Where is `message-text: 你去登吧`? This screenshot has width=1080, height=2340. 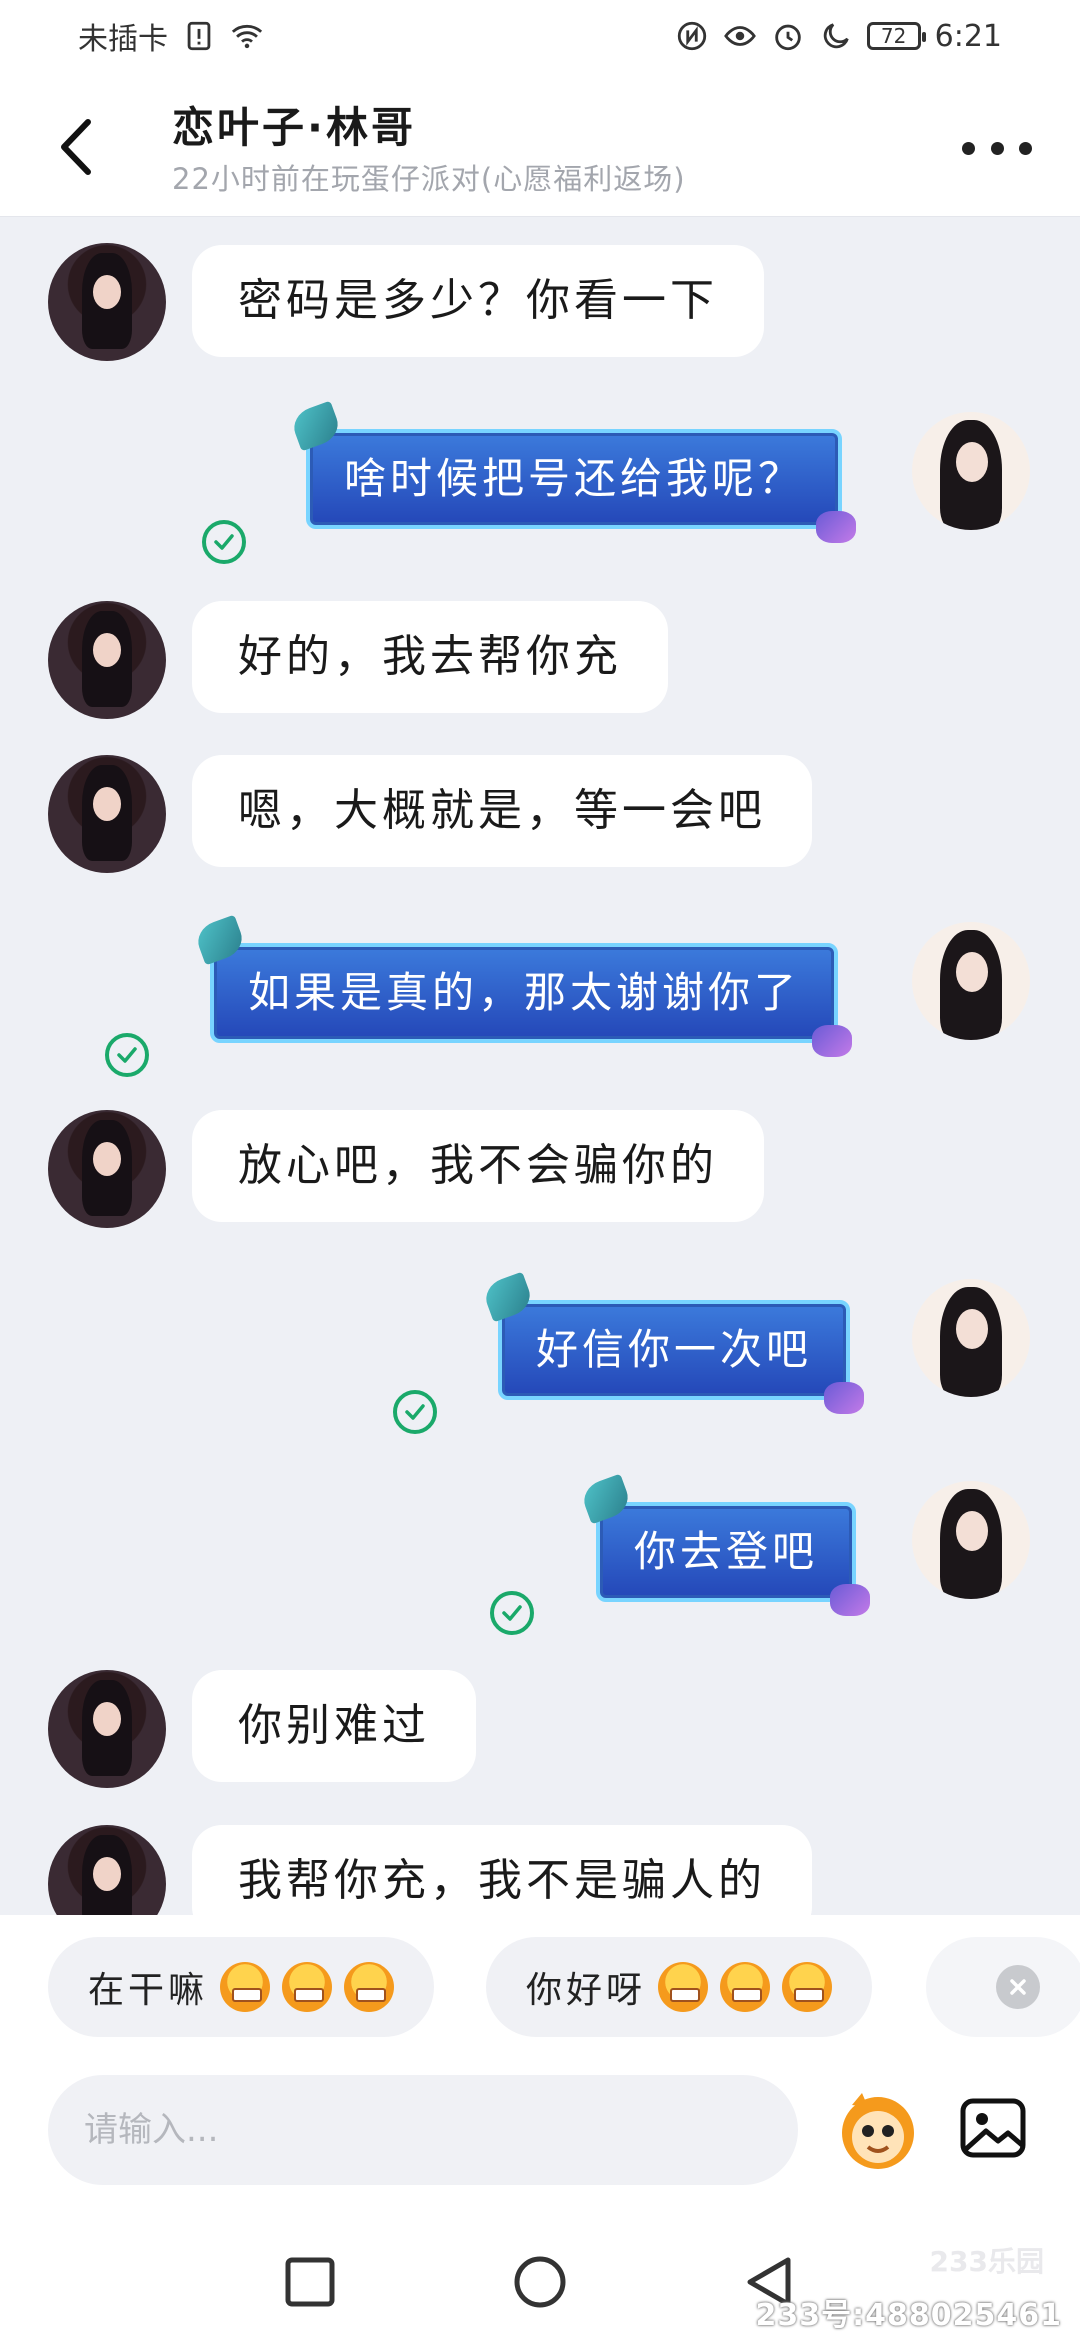
message-text: 你去登吧 is located at coordinates (726, 1551).